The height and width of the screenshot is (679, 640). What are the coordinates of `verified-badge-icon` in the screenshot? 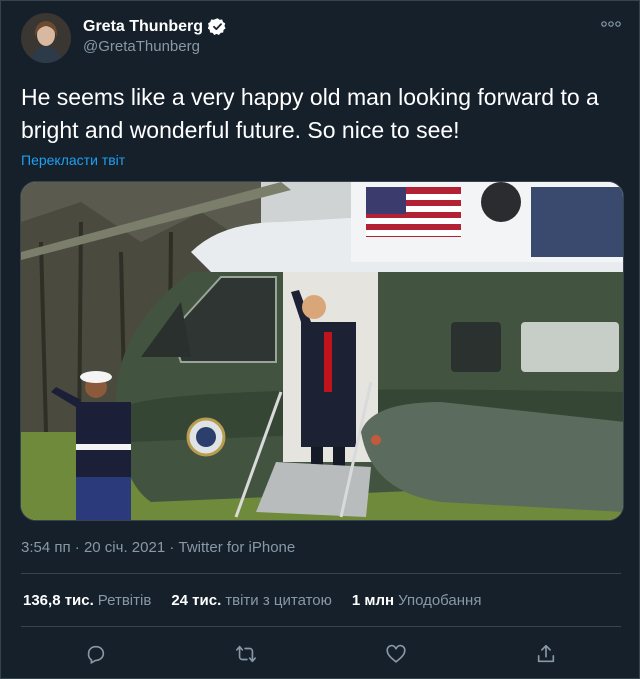 It's located at (217, 26).